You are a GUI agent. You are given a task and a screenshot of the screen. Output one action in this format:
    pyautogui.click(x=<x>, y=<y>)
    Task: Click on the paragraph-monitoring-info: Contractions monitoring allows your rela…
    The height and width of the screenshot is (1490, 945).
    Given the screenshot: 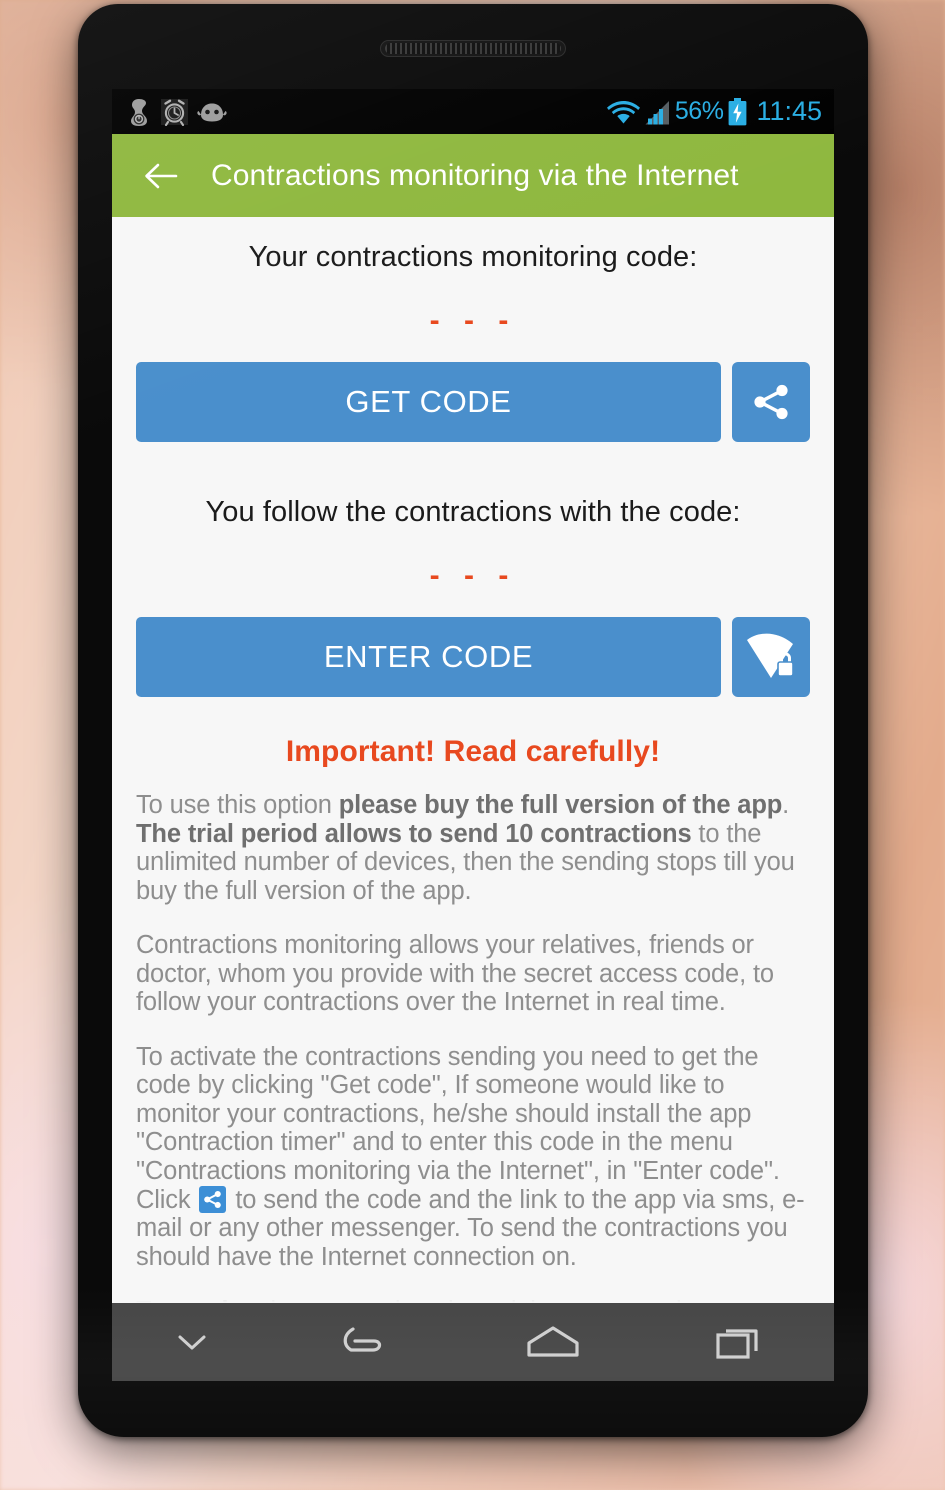 What is the action you would take?
    pyautogui.click(x=455, y=974)
    